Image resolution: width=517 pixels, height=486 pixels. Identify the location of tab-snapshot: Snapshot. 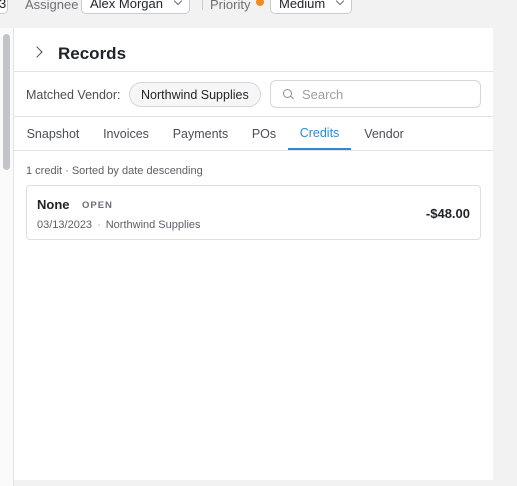
(53, 133).